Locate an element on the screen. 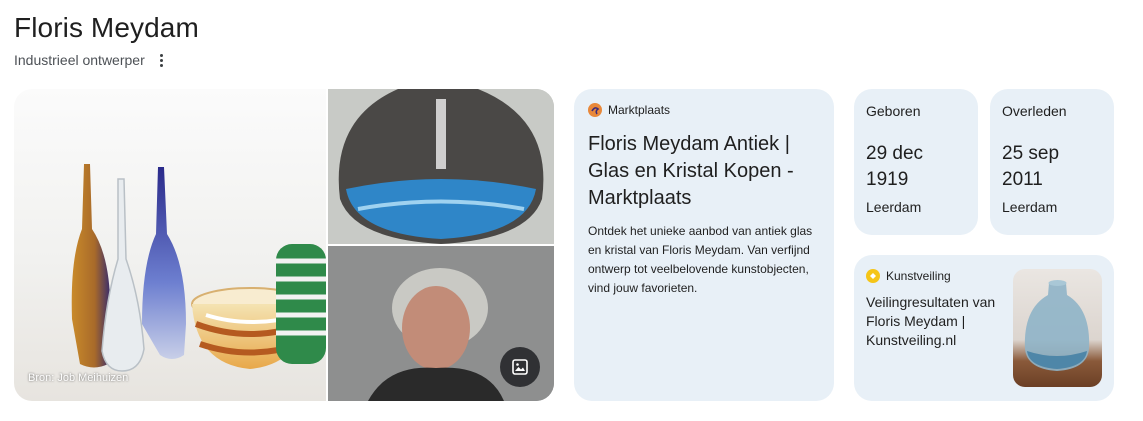 This screenshot has width=1143, height=421. subtitle-row: Industrieel ontwerper is located at coordinates (91, 60).